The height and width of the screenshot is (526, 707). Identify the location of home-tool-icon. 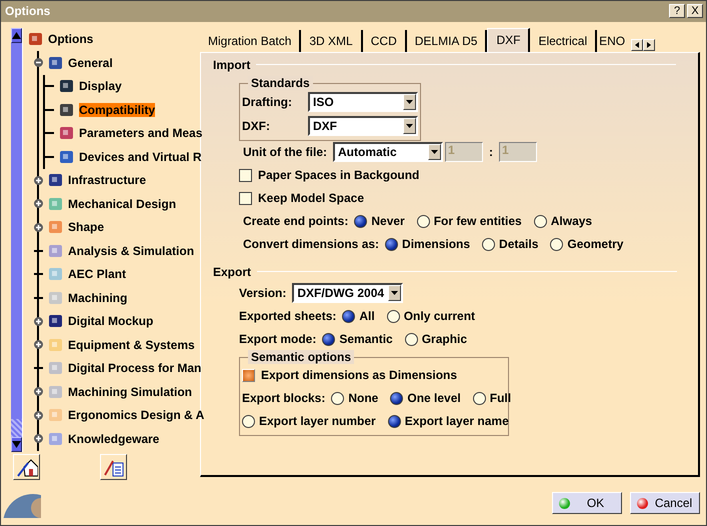
(27, 466).